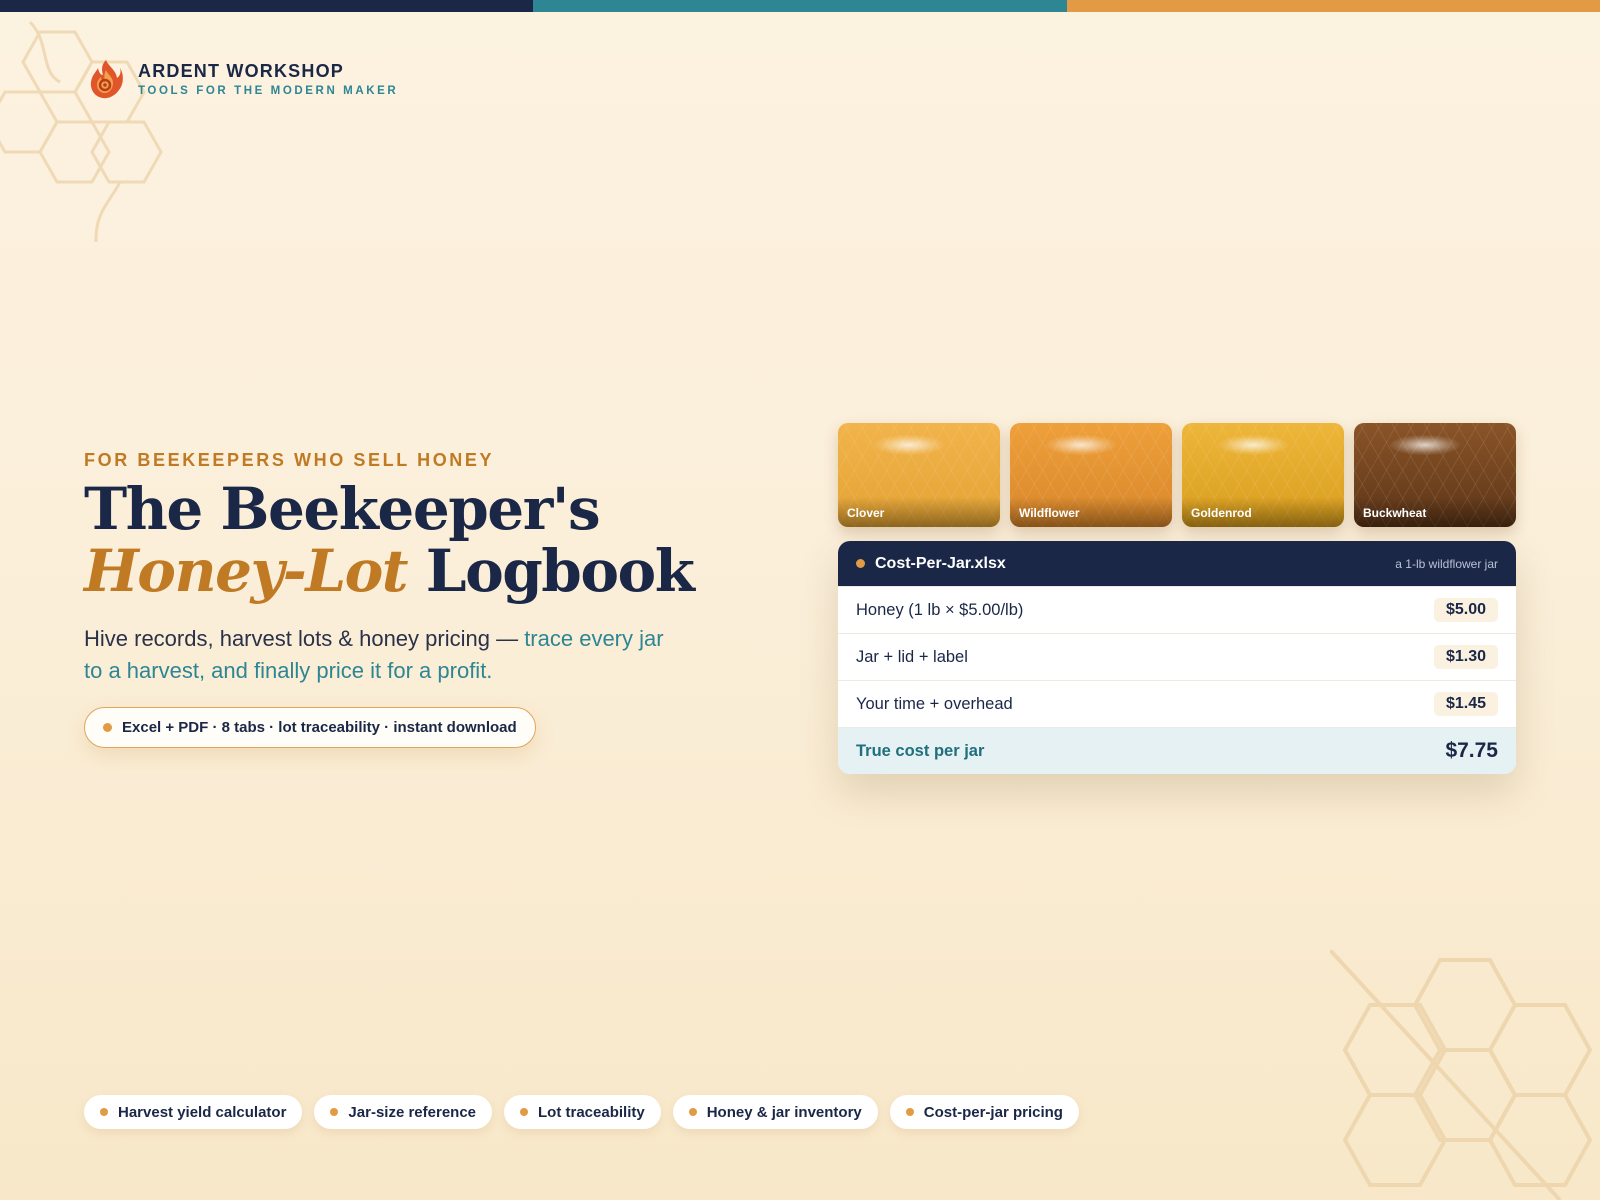 This screenshot has height=1200, width=1600. What do you see at coordinates (940, 609) in the screenshot?
I see `cost-row-label: Honey (1 lb × $5.00/lb)` at bounding box center [940, 609].